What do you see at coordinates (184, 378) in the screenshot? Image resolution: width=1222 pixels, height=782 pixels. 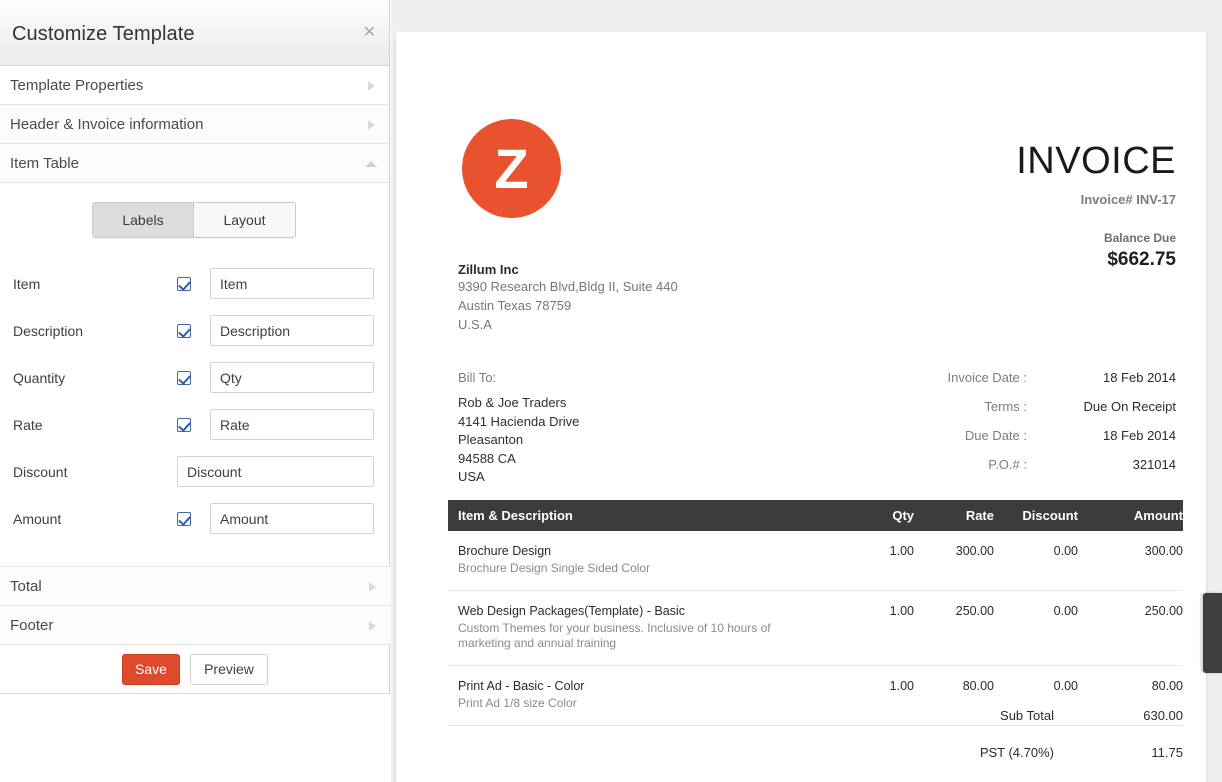 I see `checkbox-quantity` at bounding box center [184, 378].